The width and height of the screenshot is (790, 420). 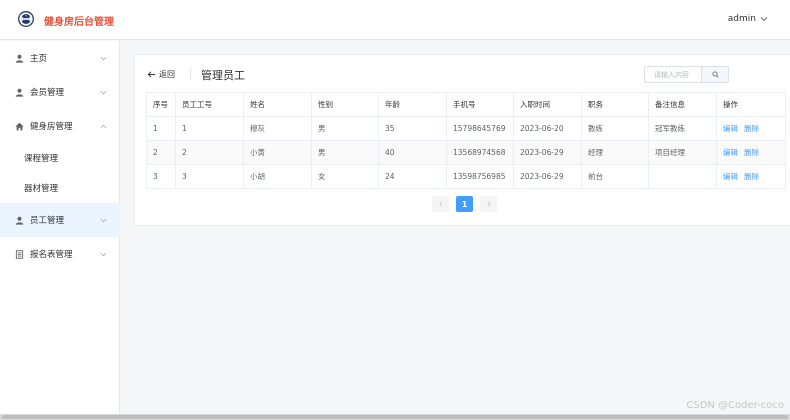 I want to click on sidebar-item-label: 健身房管理, so click(x=51, y=127).